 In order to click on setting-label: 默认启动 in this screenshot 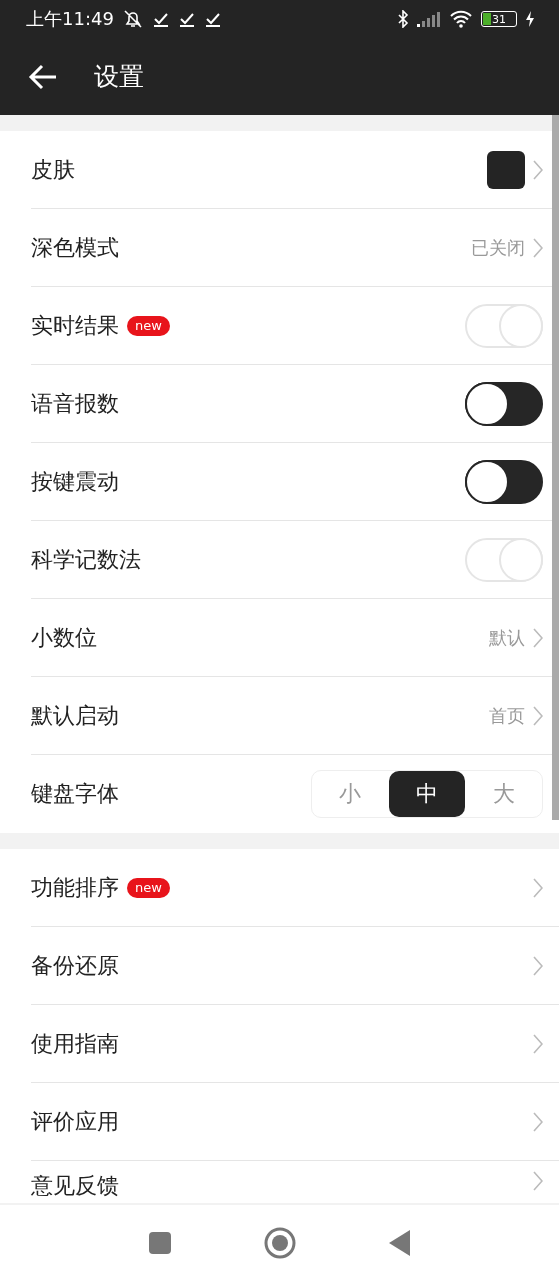, I will do `click(75, 715)`.